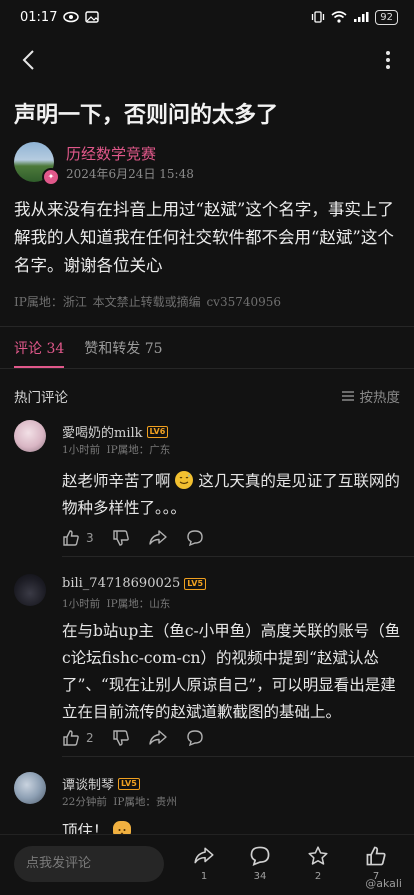 The width and height of the screenshot is (414, 895). I want to click on like-button: 3, so click(78, 538).